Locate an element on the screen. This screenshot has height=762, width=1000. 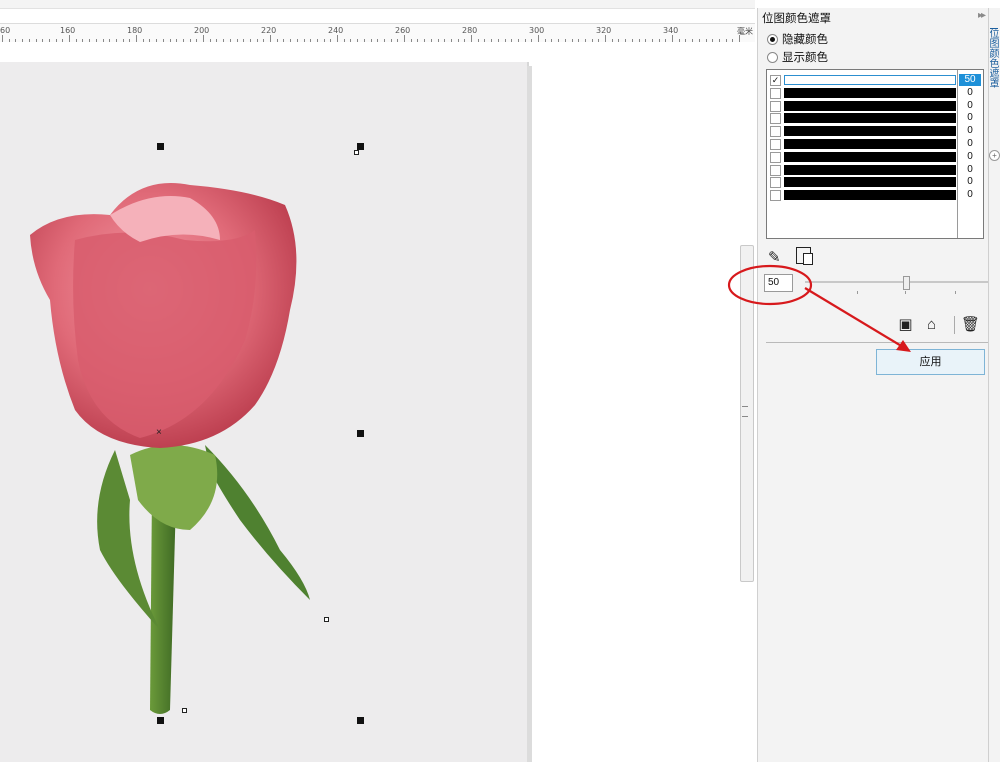
rose-hip is located at coordinates (174, 487).